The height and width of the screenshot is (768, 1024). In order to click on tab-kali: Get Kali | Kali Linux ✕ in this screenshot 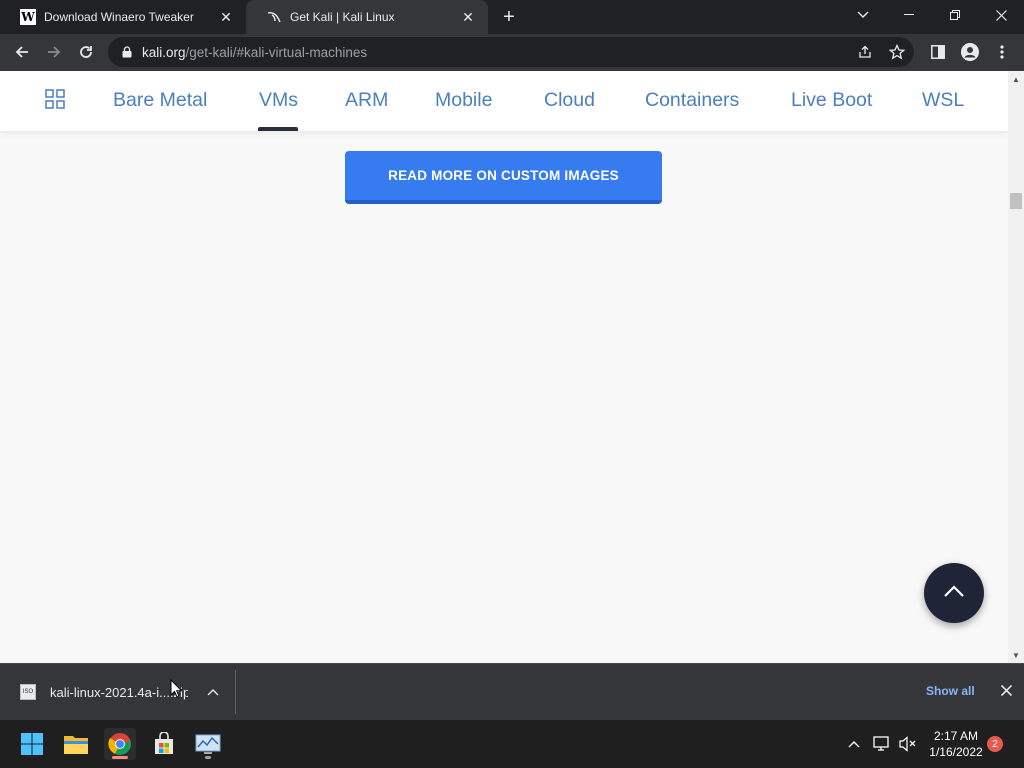, I will do `click(367, 17)`.